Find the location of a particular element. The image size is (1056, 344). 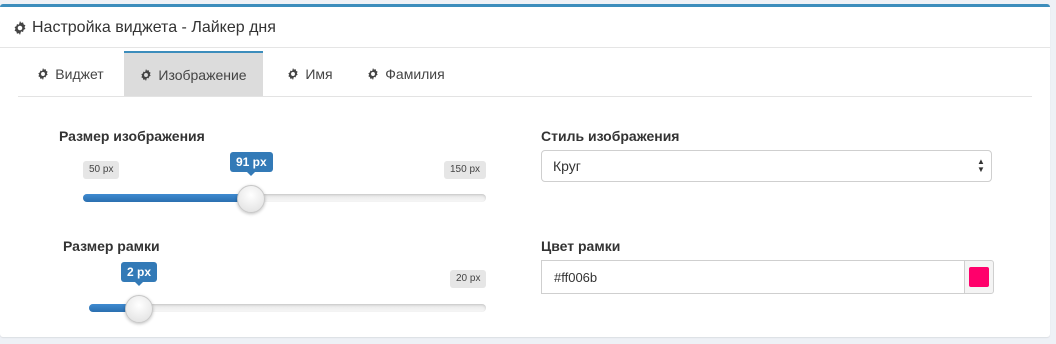

tab-first-name: Имя is located at coordinates (310, 73).